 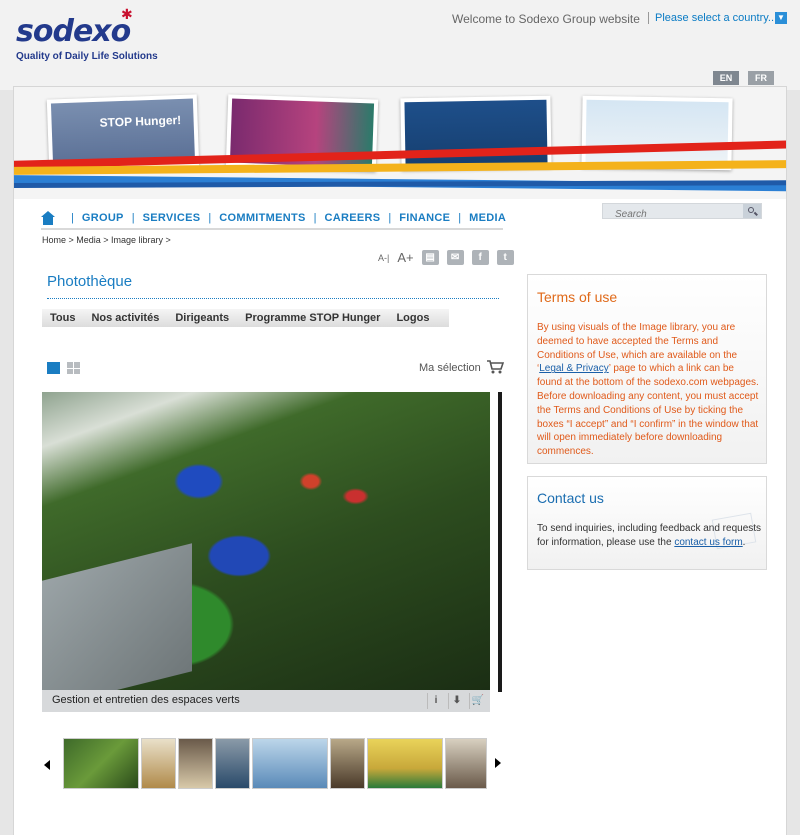 What do you see at coordinates (127, 14) in the screenshot?
I see `logo-star-icon: ✱` at bounding box center [127, 14].